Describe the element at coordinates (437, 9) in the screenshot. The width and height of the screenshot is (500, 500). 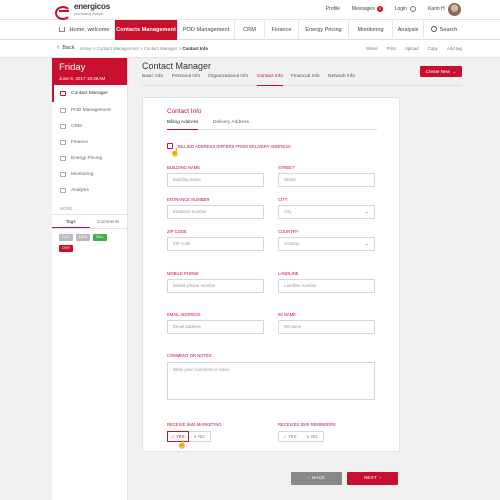
I see `user-name: Karin H.` at that location.